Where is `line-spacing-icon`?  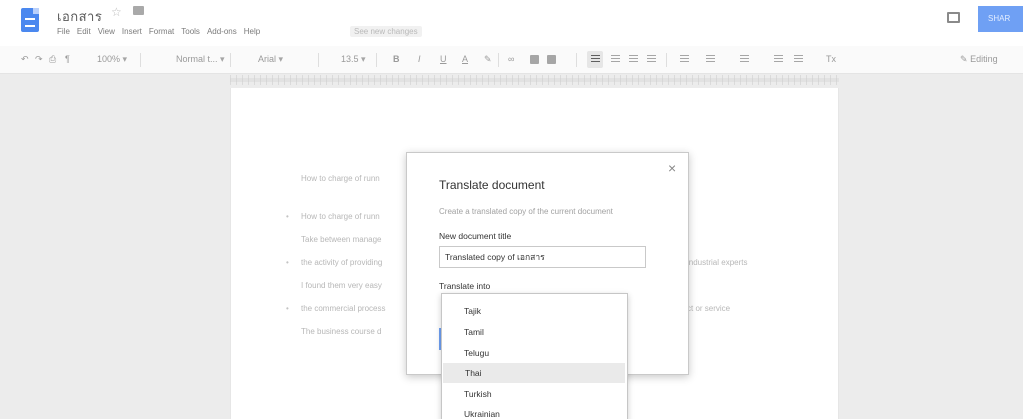 line-spacing-icon is located at coordinates (684, 59).